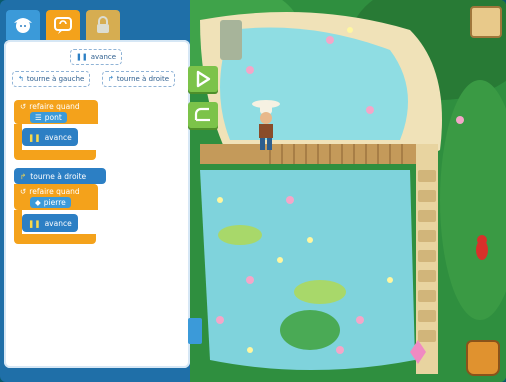 This screenshot has width=506, height=382. Describe the element at coordinates (38, 202) in the screenshot. I see `stone-icon: ◆` at that location.